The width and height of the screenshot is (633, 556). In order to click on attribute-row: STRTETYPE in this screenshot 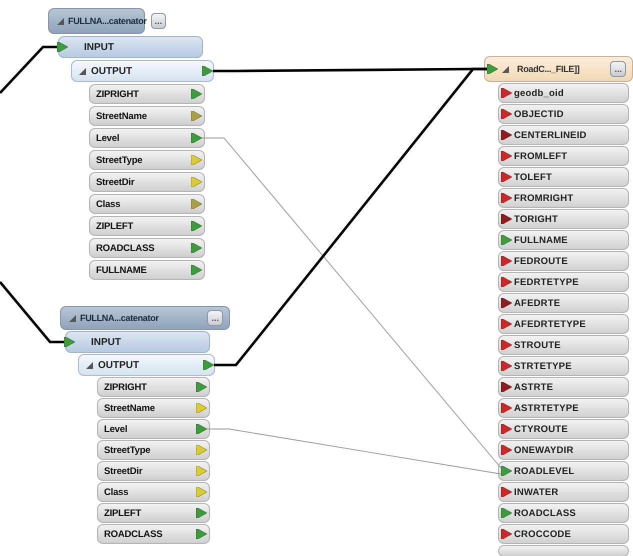, I will do `click(563, 366)`.